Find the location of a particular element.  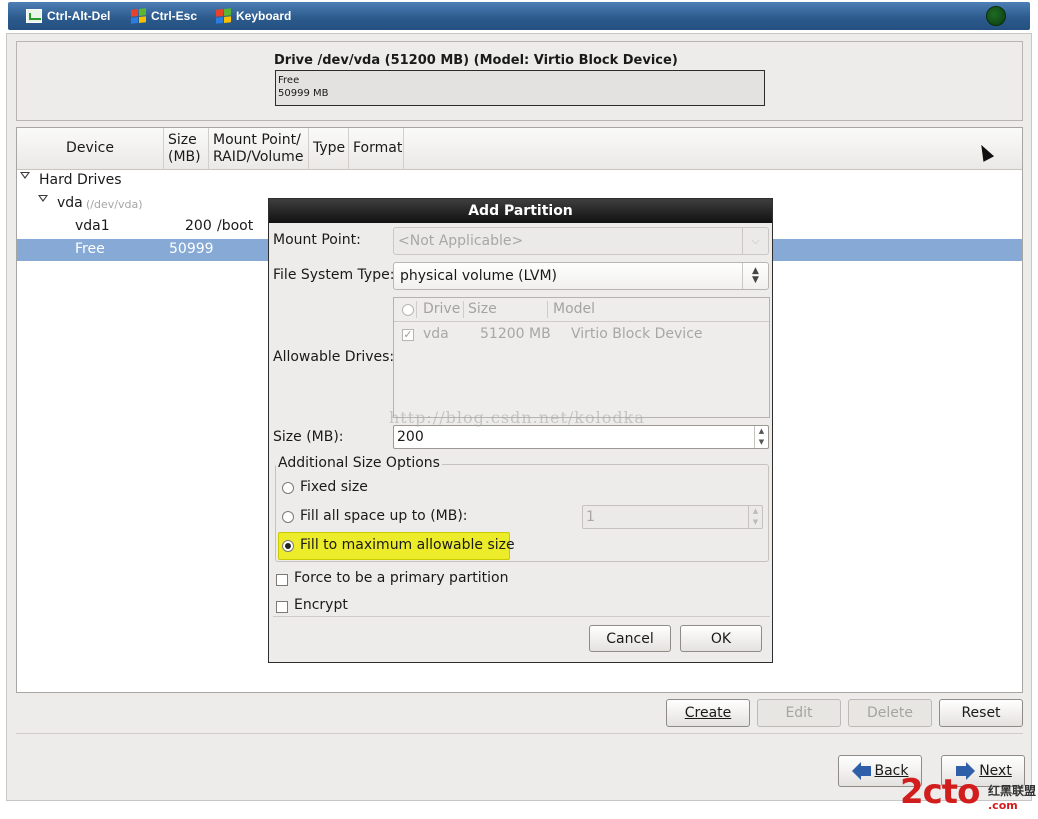

vda1-size: 200 is located at coordinates (198, 226).